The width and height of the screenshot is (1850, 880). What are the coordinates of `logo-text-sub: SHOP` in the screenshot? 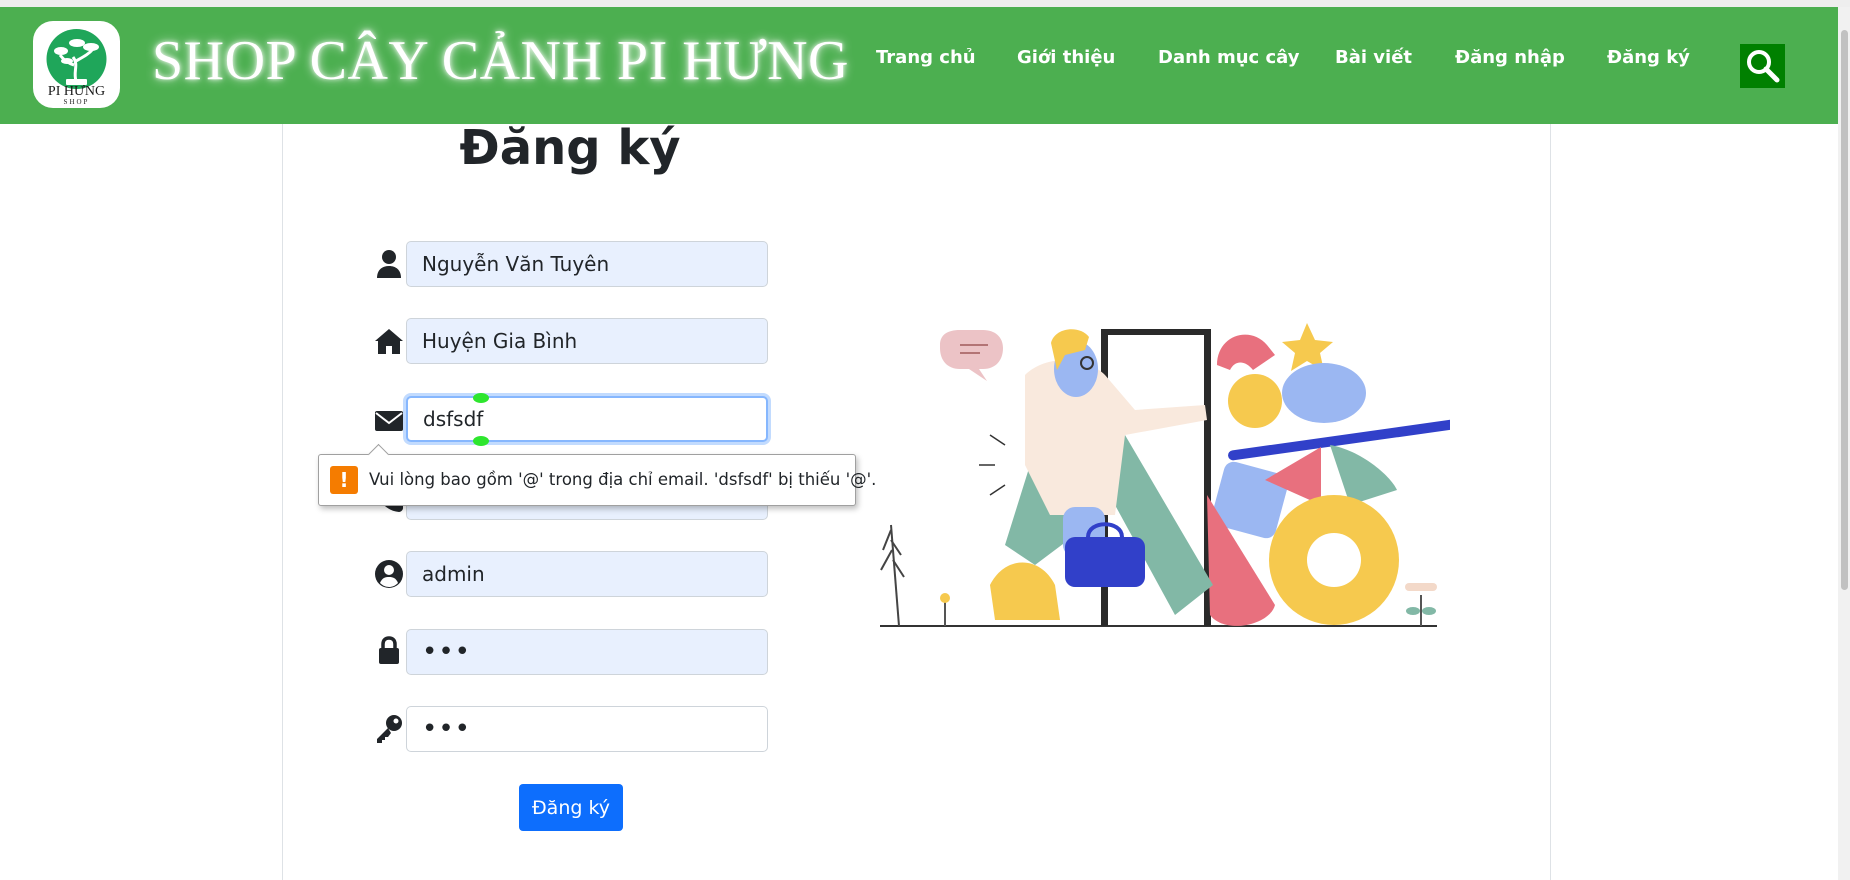 It's located at (76, 102).